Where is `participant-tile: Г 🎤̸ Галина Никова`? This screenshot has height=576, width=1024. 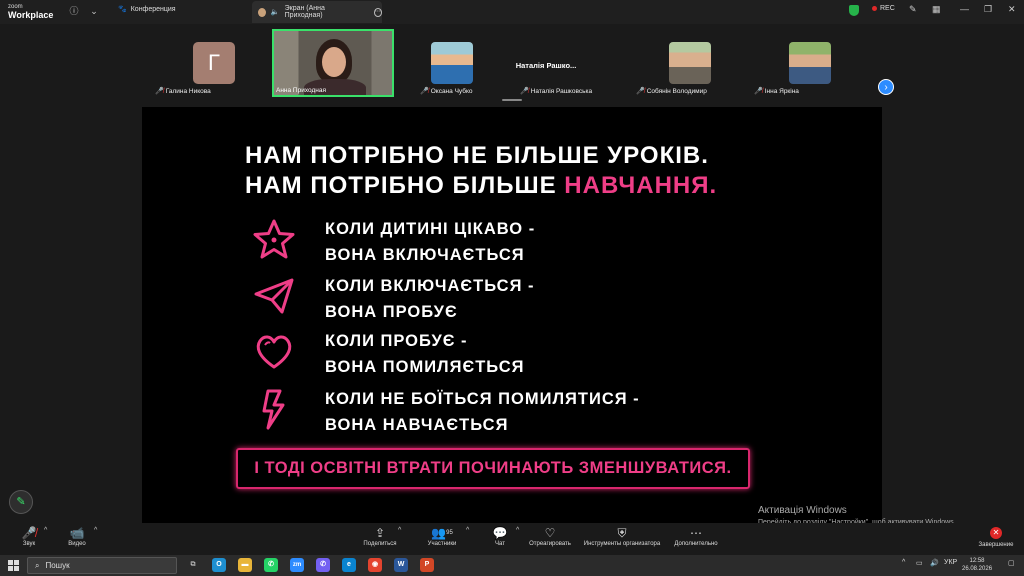
participant-tile: Г 🎤̸ Галина Никова is located at coordinates (213, 62).